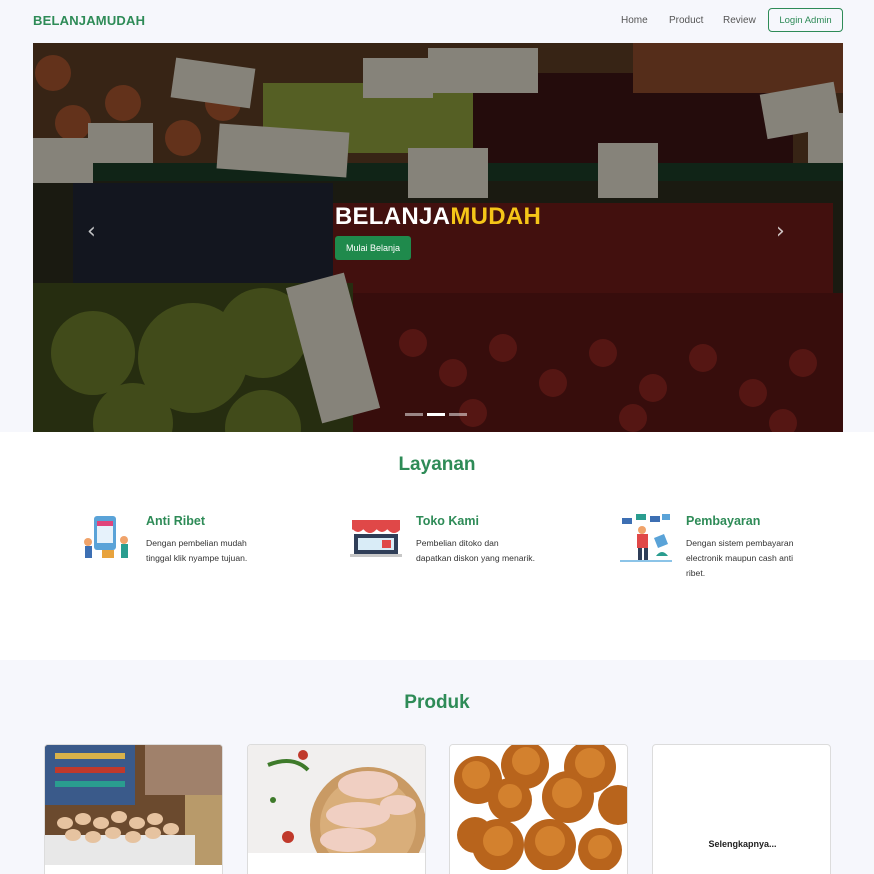  I want to click on service-title: Pembayaran, so click(723, 521).